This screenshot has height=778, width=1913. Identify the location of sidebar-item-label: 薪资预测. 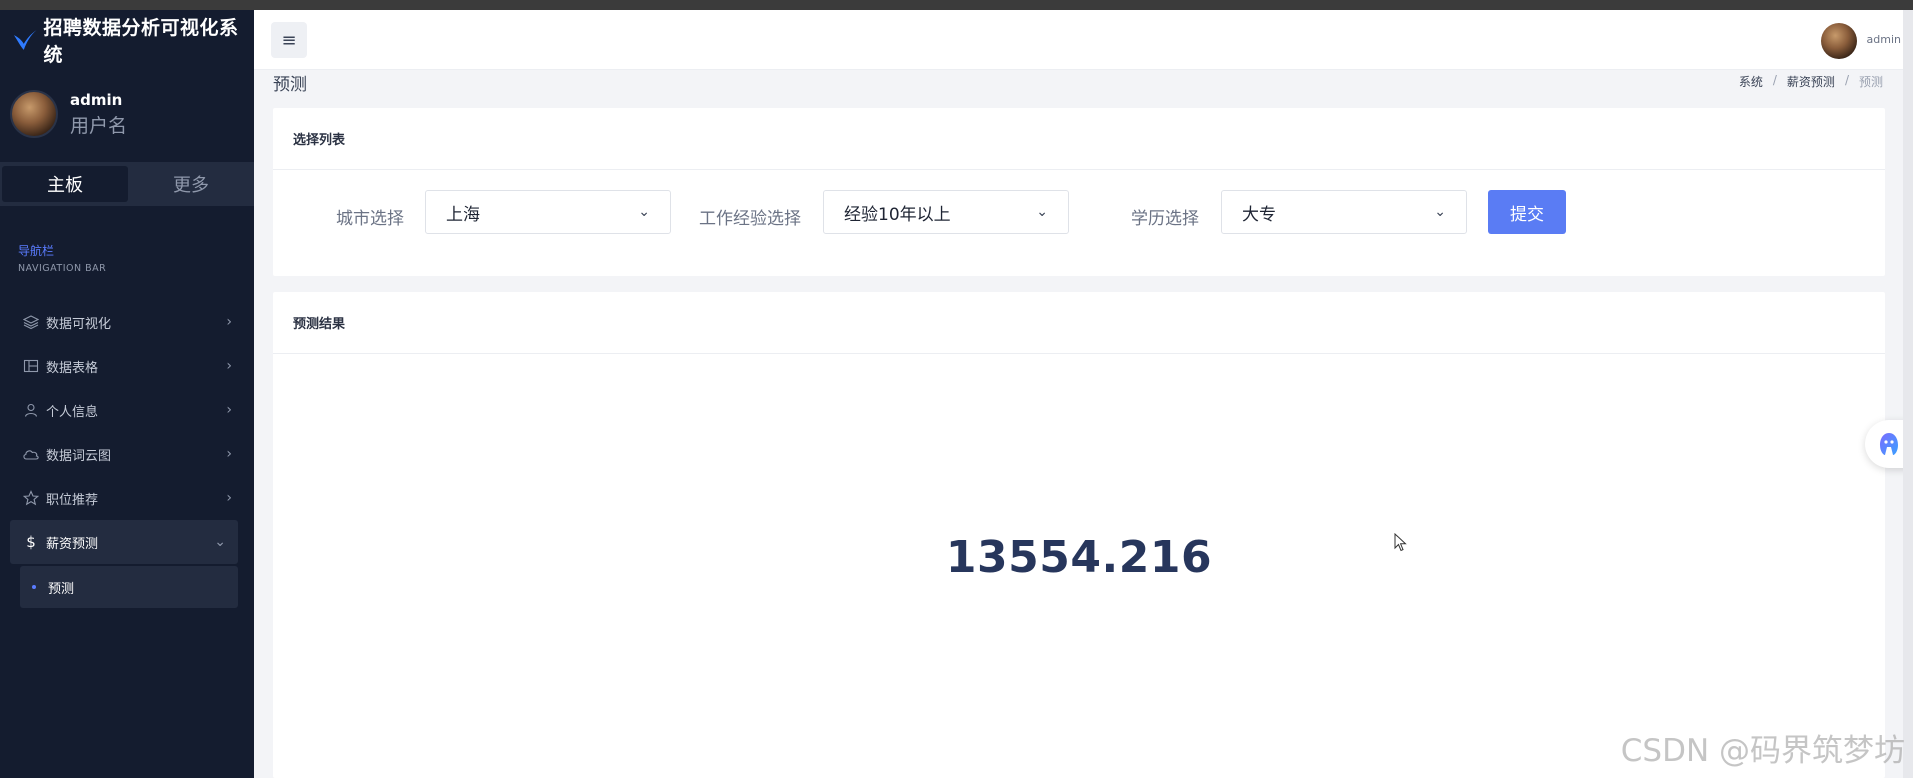
(72, 544).